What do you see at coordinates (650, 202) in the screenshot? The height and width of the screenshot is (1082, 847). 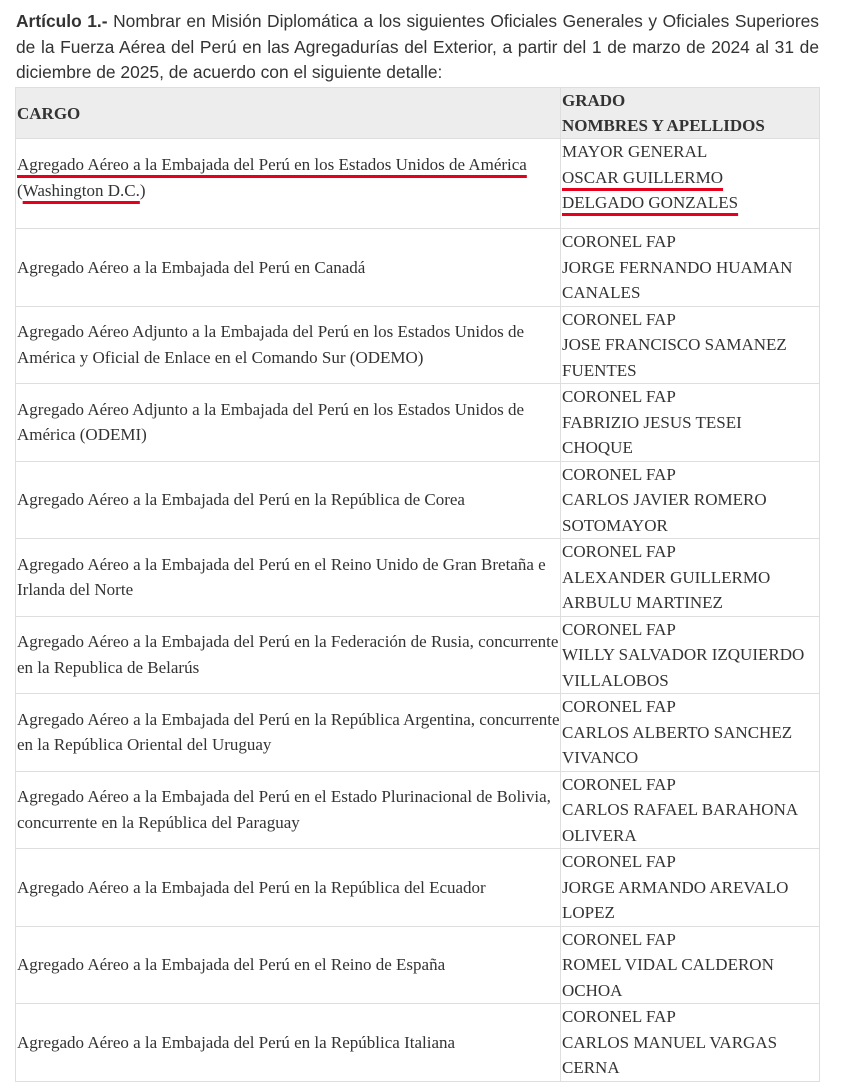 I see `nombre-line2: DELGADO GONZALES` at bounding box center [650, 202].